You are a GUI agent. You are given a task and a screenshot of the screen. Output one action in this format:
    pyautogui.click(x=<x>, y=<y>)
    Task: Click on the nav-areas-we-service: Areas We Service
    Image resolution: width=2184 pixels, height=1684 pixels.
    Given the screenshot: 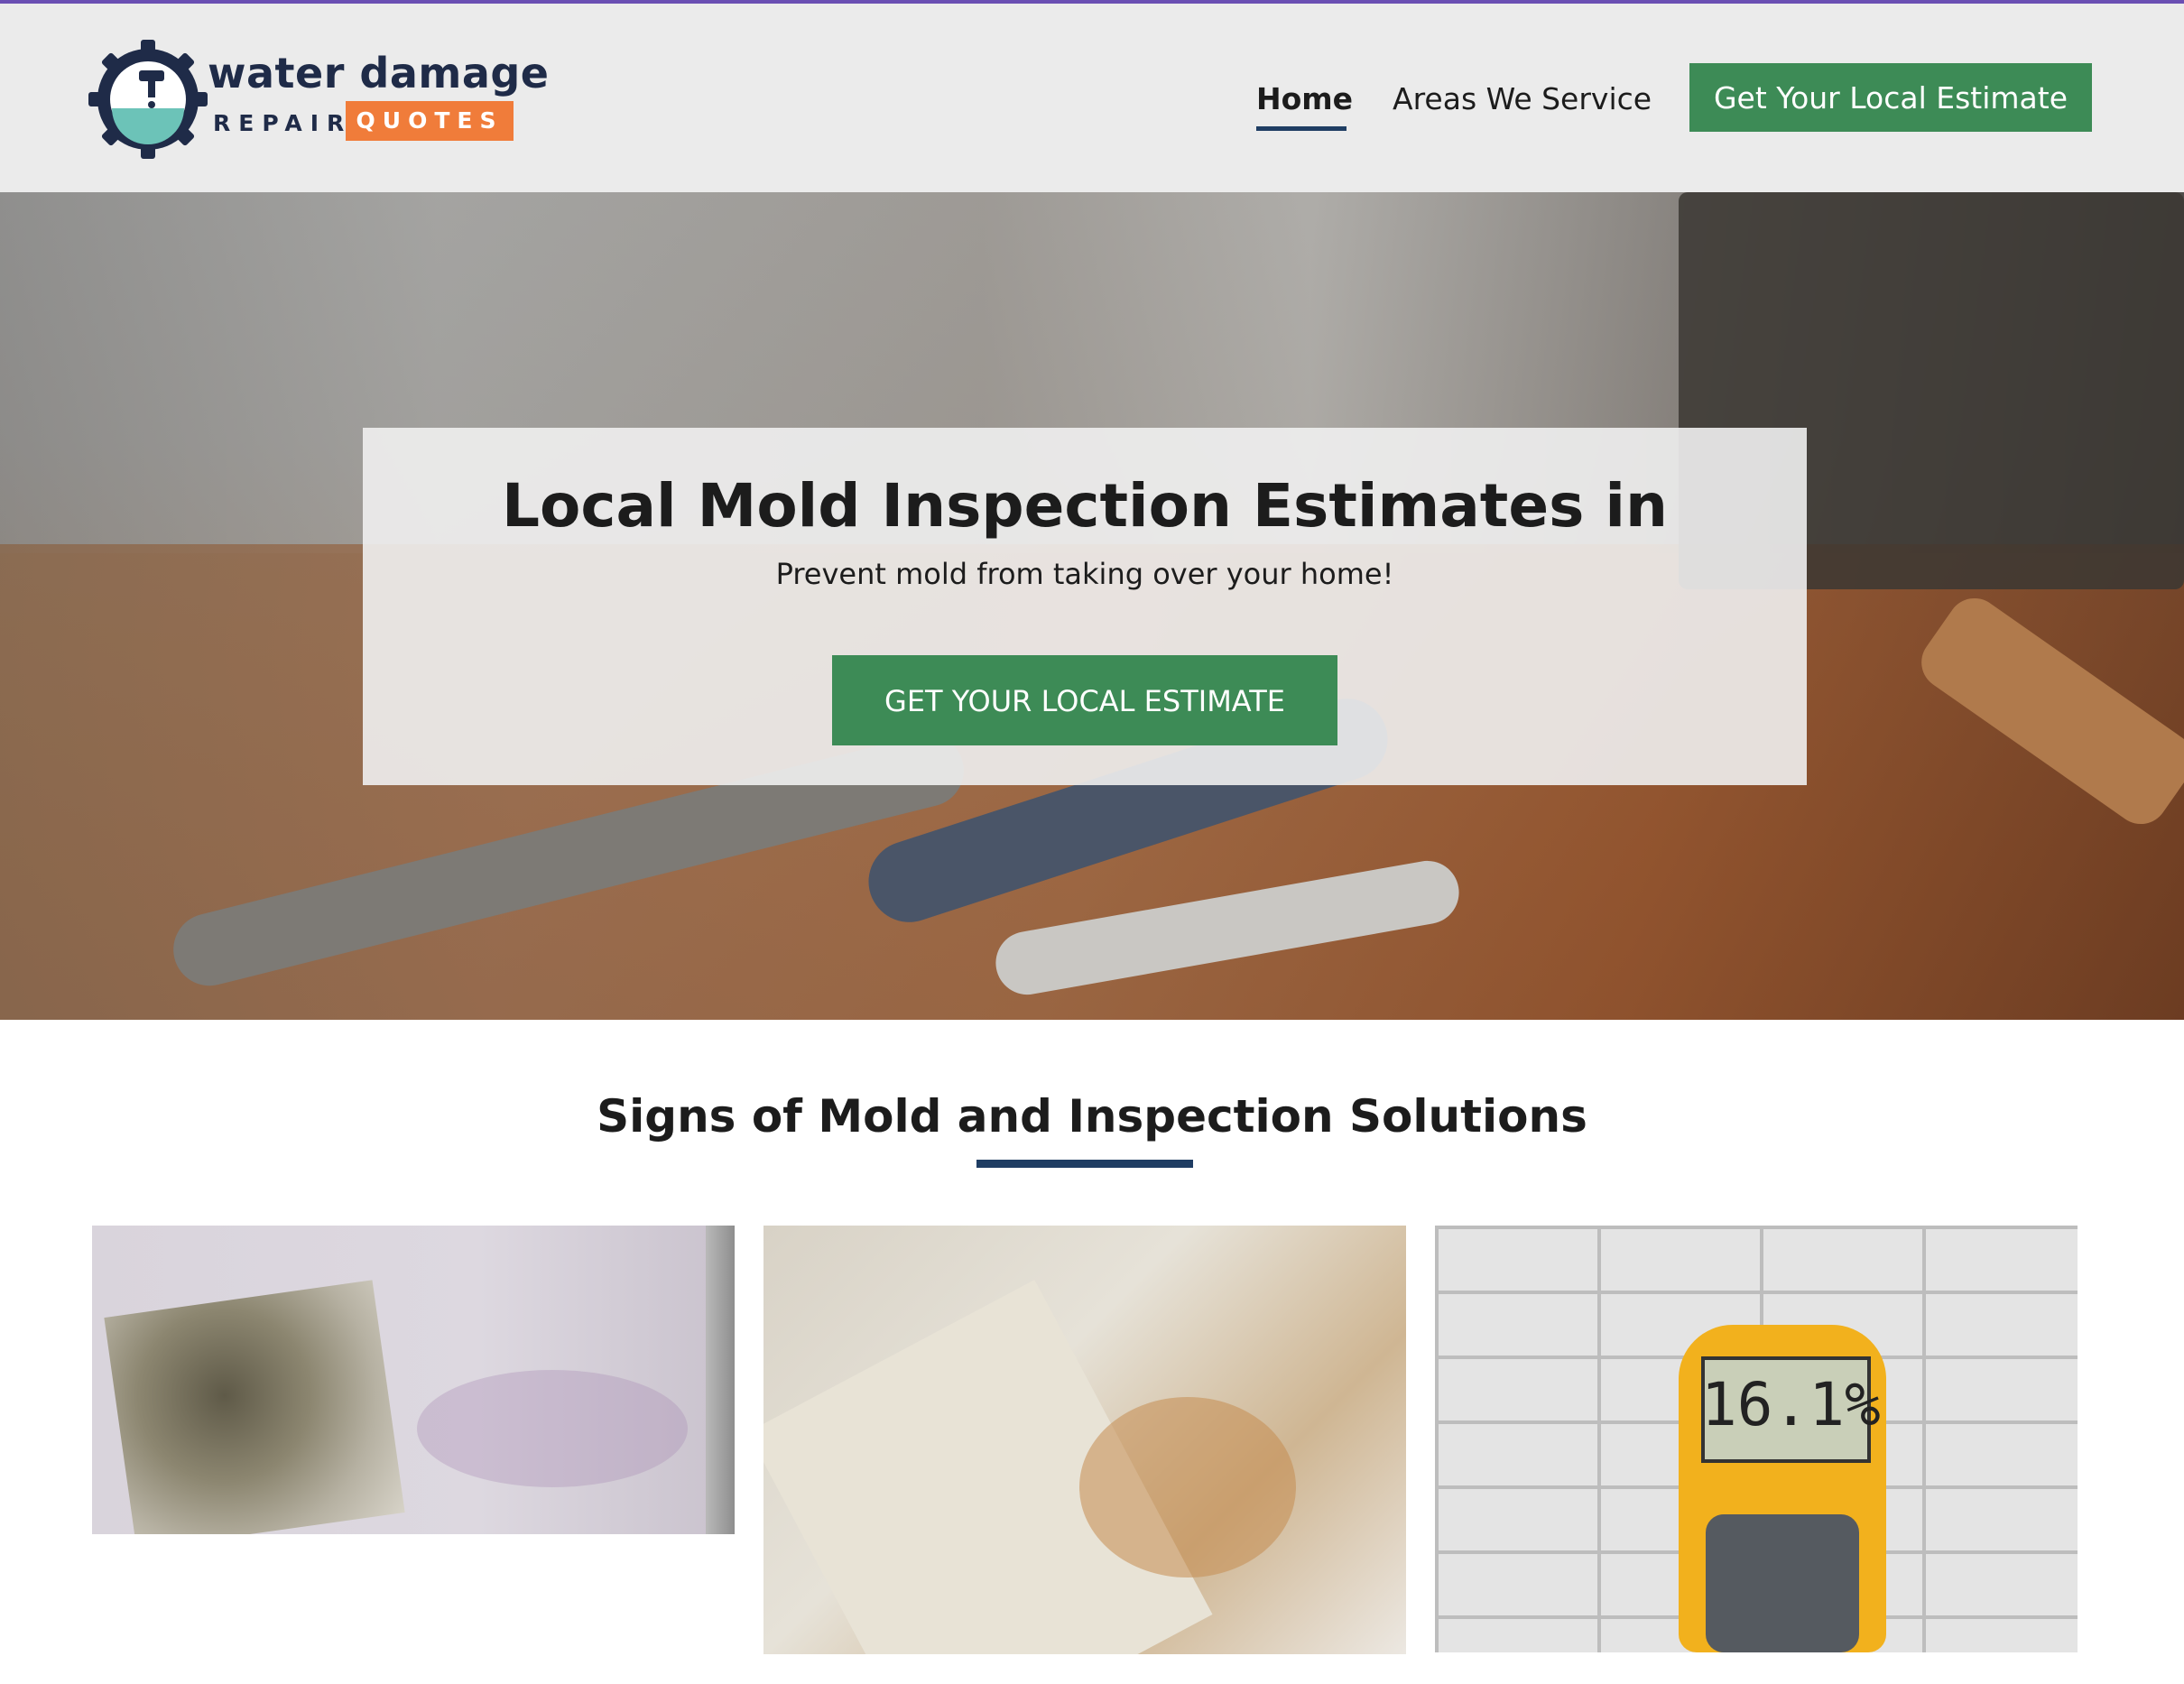 What is the action you would take?
    pyautogui.click(x=1522, y=98)
    